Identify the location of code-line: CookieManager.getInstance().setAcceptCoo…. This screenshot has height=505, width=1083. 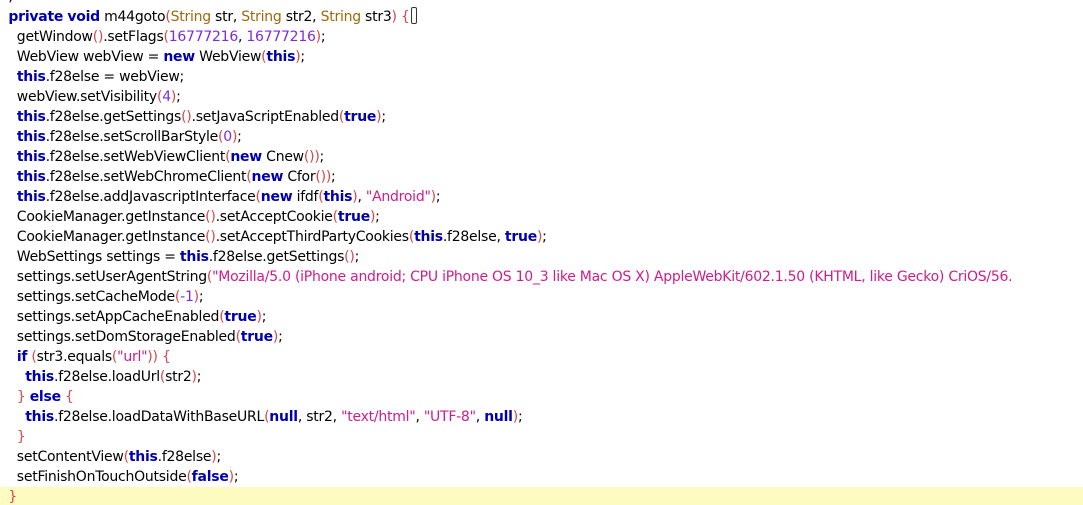
(541, 217).